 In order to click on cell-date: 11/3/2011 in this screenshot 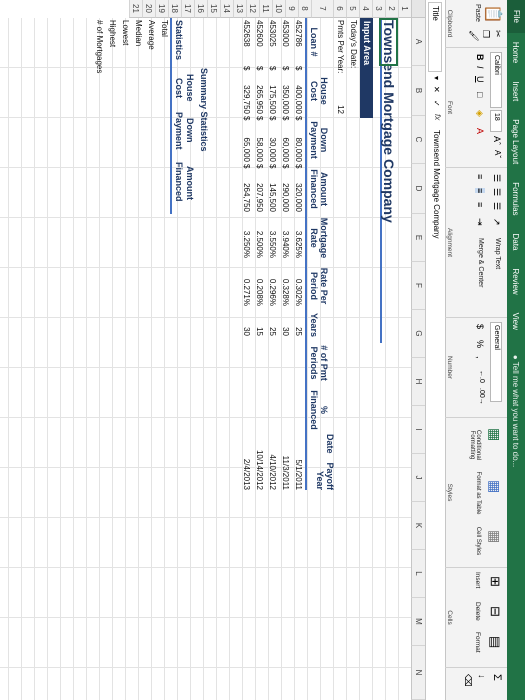, I will do `click(285, 462)`.